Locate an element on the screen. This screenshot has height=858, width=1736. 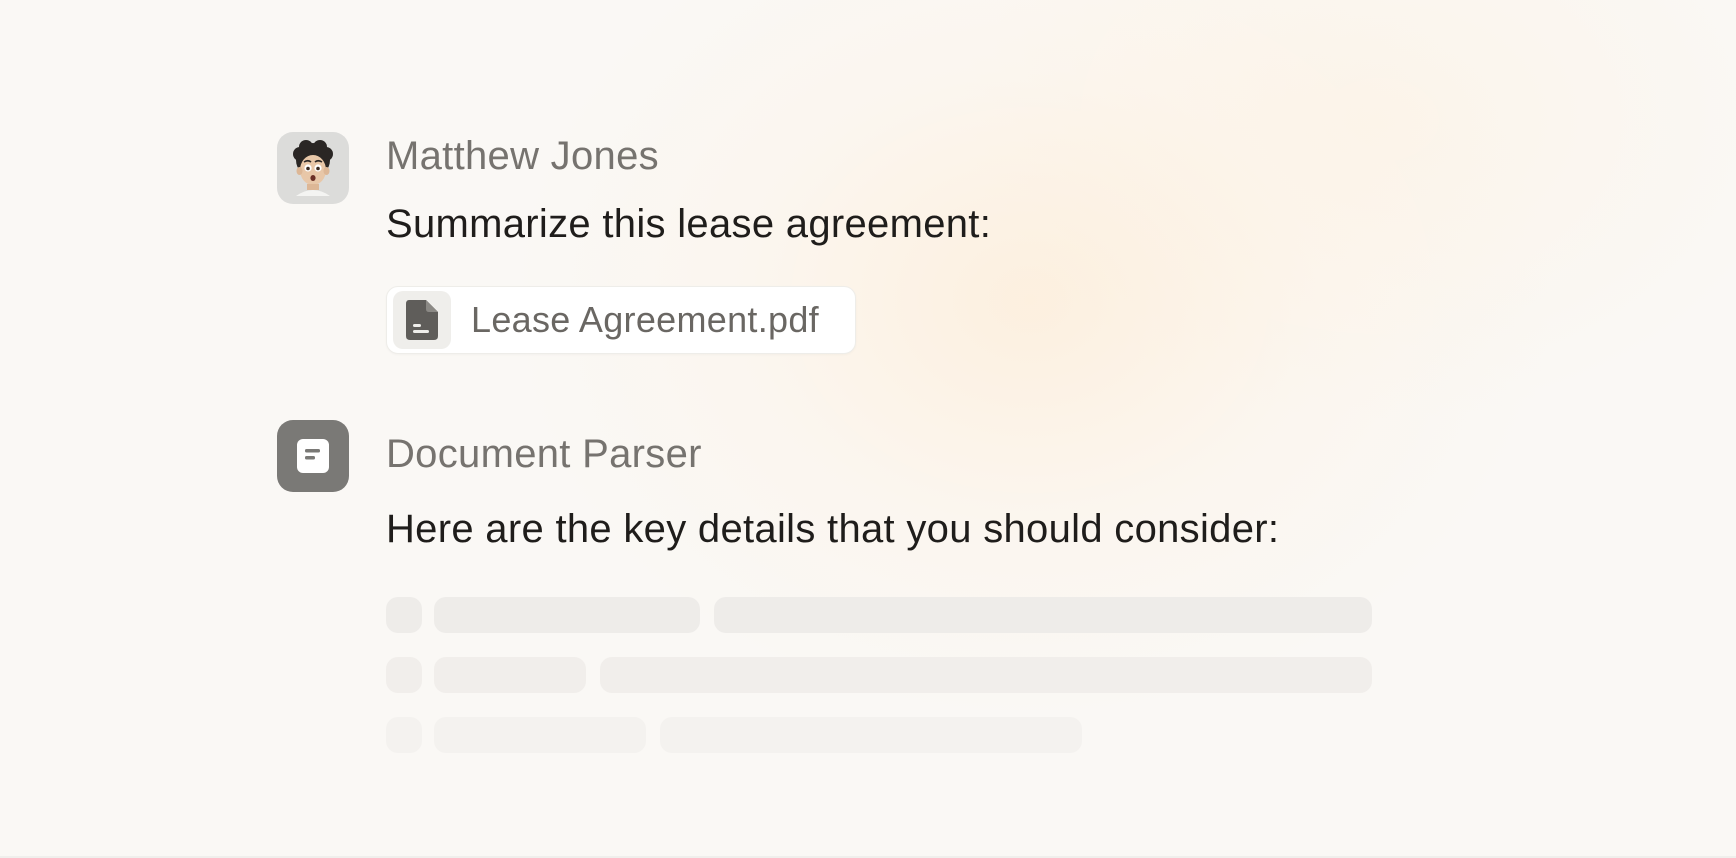
assistant-avatar is located at coordinates (313, 456).